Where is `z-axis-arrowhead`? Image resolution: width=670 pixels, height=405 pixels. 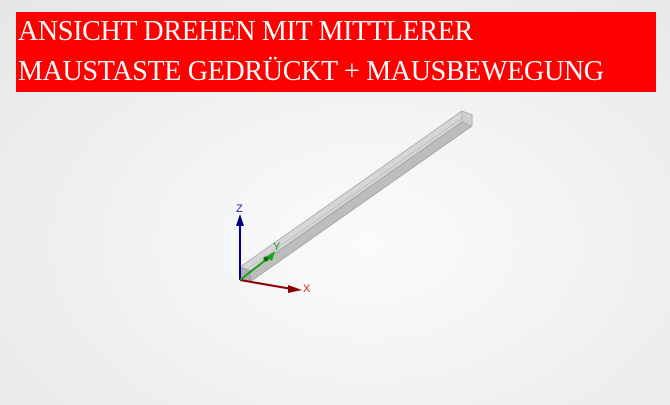
z-axis-arrowhead is located at coordinates (240, 220).